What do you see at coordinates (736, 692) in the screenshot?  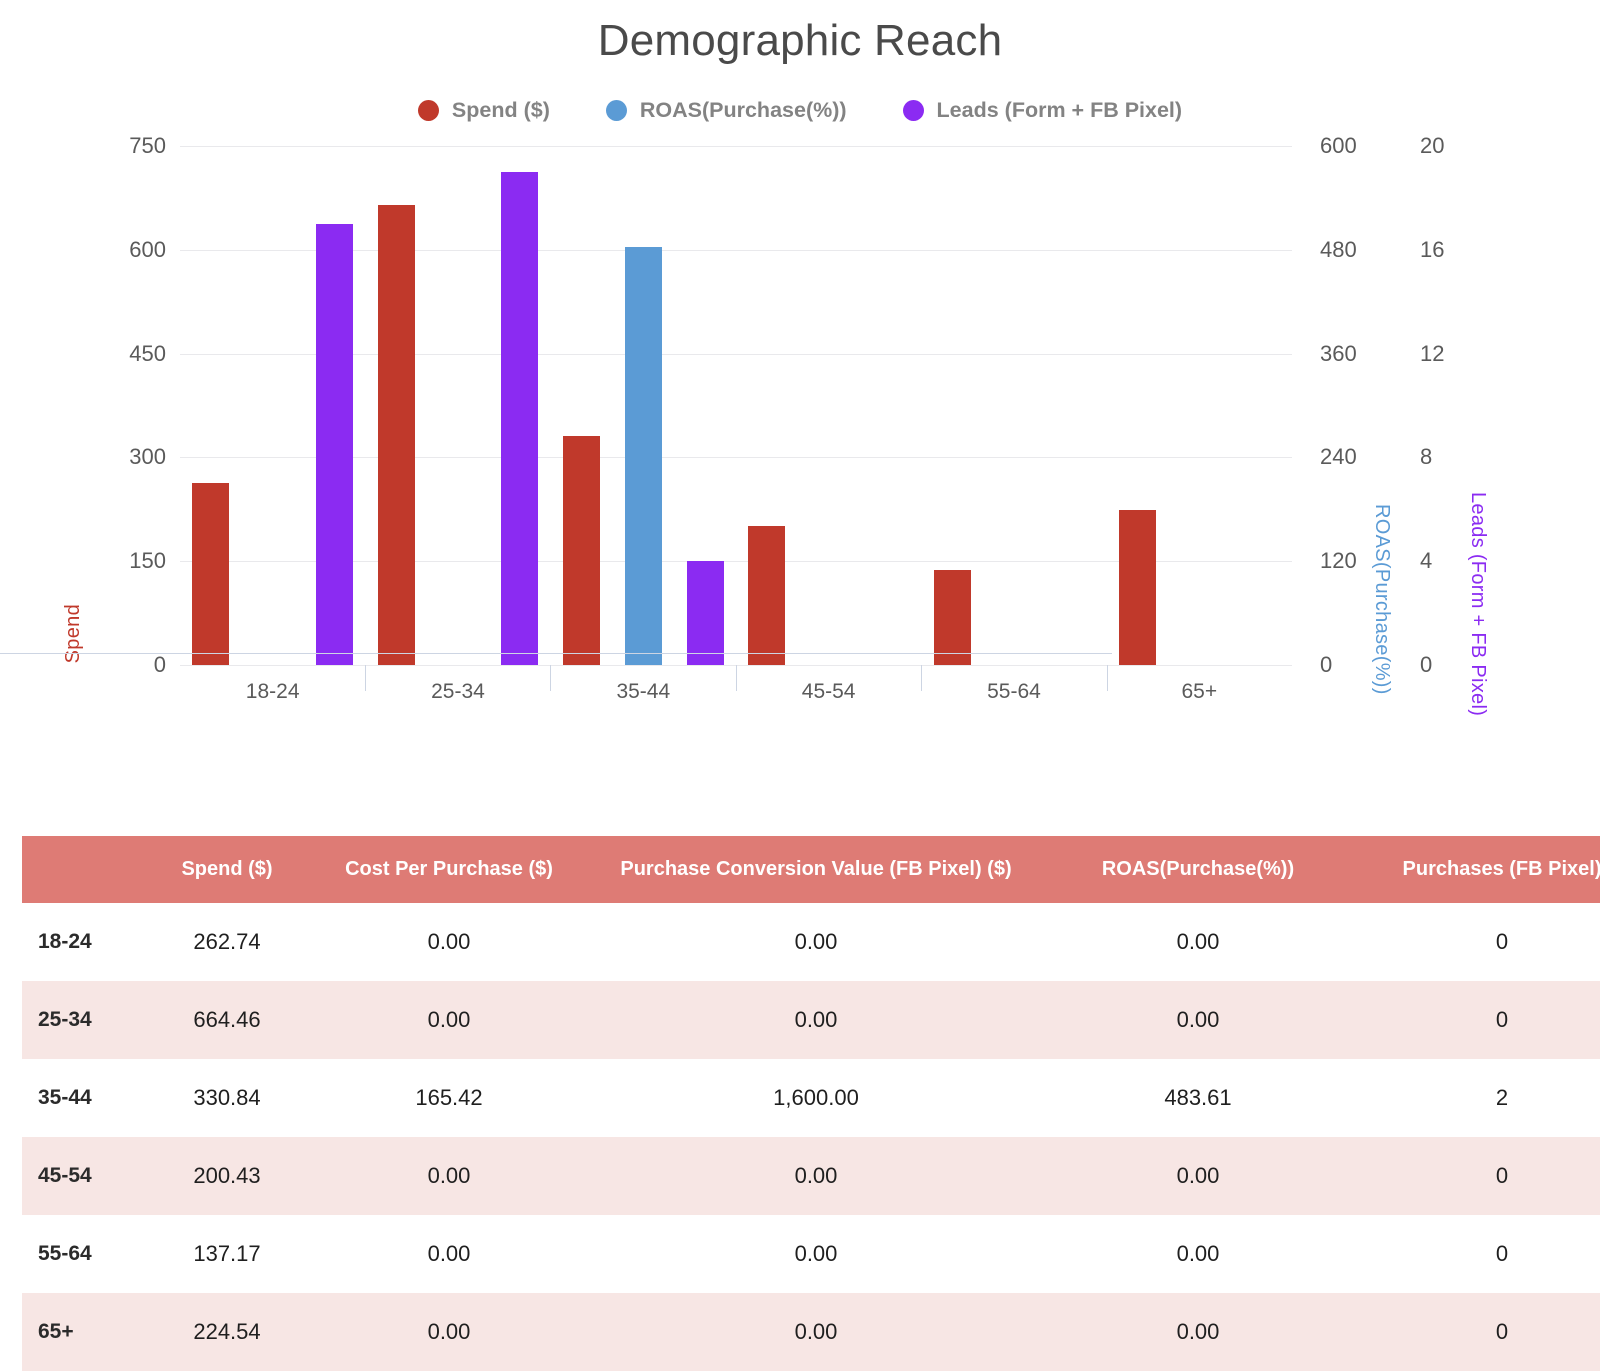 I see `x-axis-labels: 18-24 25-34 35-44 45-54 55-64 65+` at bounding box center [736, 692].